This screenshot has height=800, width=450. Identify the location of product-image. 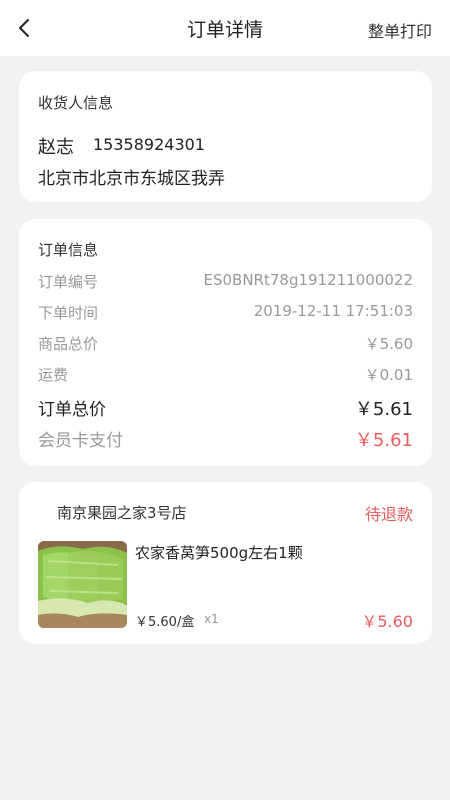
(82, 584).